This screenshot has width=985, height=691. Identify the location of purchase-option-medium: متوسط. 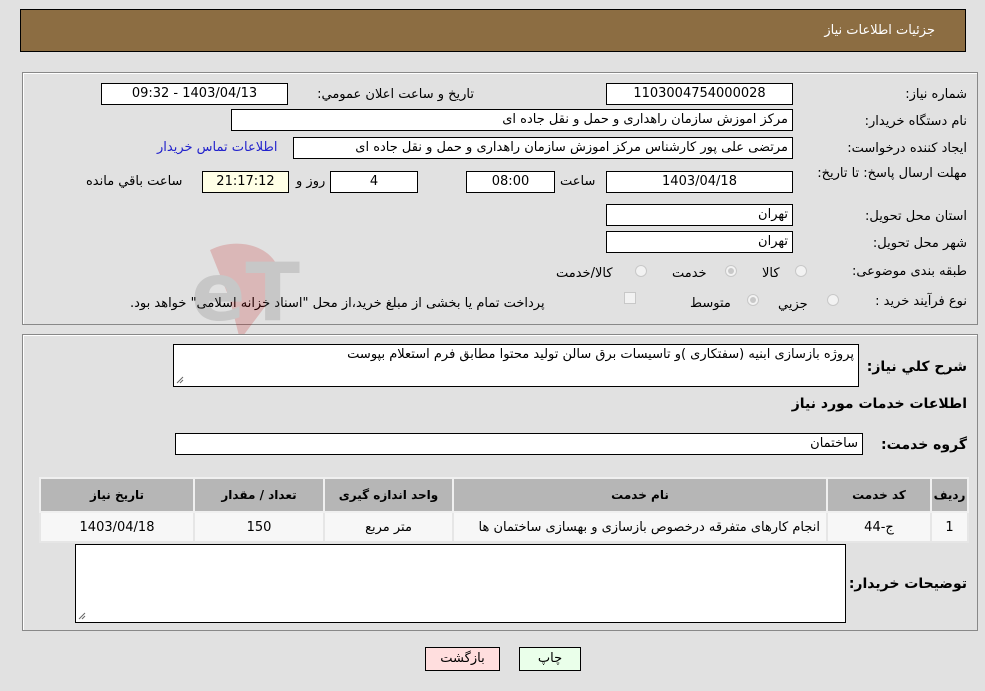
(710, 303).